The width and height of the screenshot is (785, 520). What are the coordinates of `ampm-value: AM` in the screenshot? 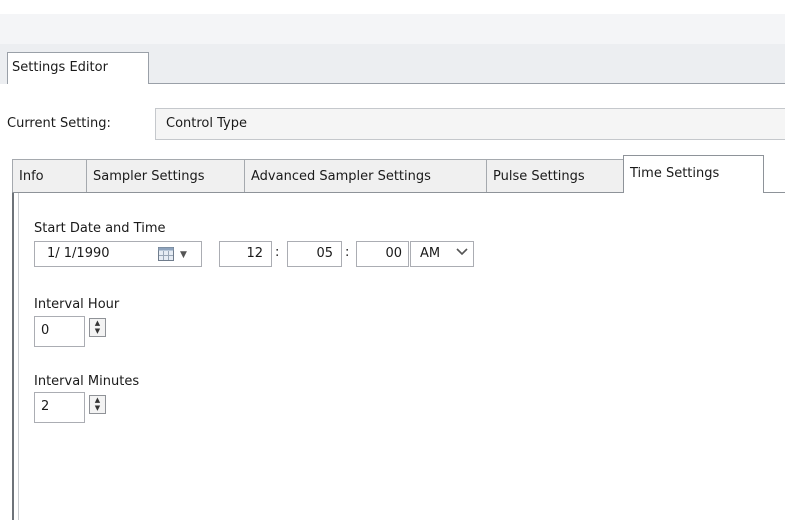 It's located at (430, 253).